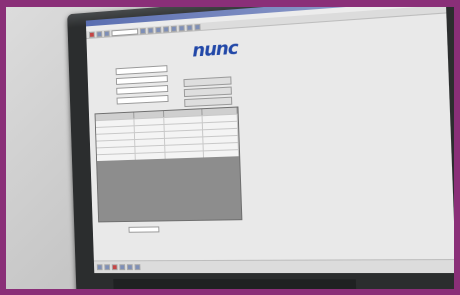 This screenshot has height=295, width=460. I want to click on data-grid, so click(169, 164).